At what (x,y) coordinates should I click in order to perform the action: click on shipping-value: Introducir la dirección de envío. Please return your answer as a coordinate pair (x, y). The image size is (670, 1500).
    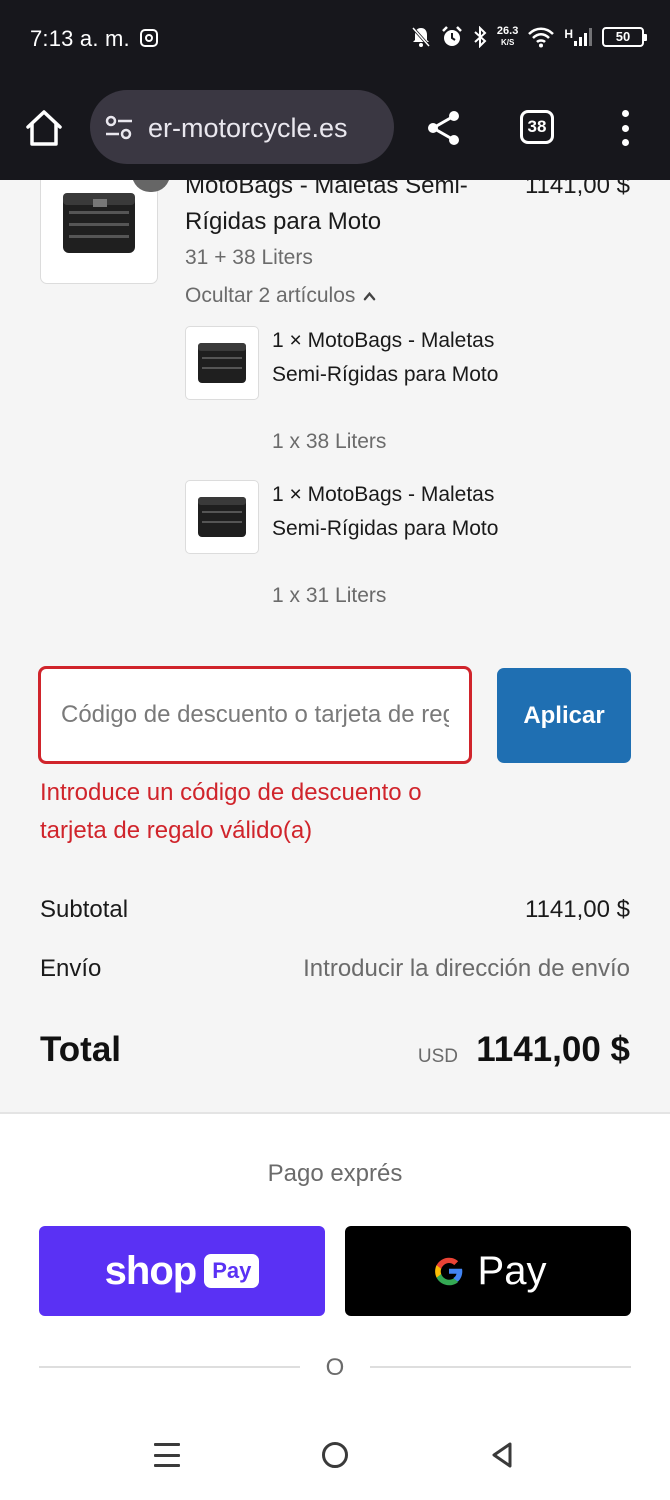
    Looking at the image, I should click on (466, 968).